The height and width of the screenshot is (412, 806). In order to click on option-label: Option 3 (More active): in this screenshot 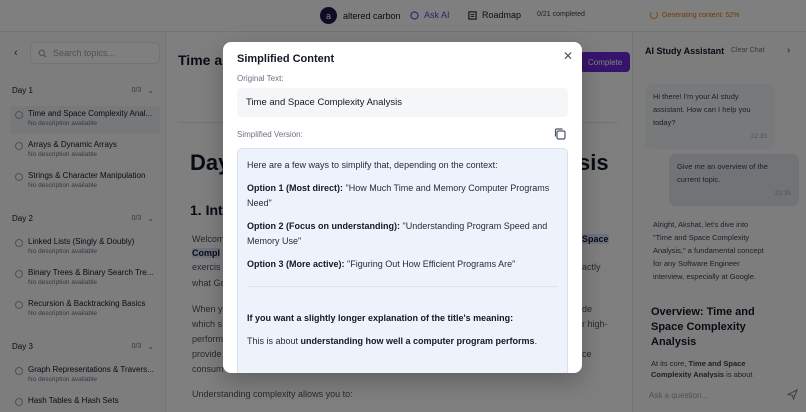, I will do `click(296, 264)`.